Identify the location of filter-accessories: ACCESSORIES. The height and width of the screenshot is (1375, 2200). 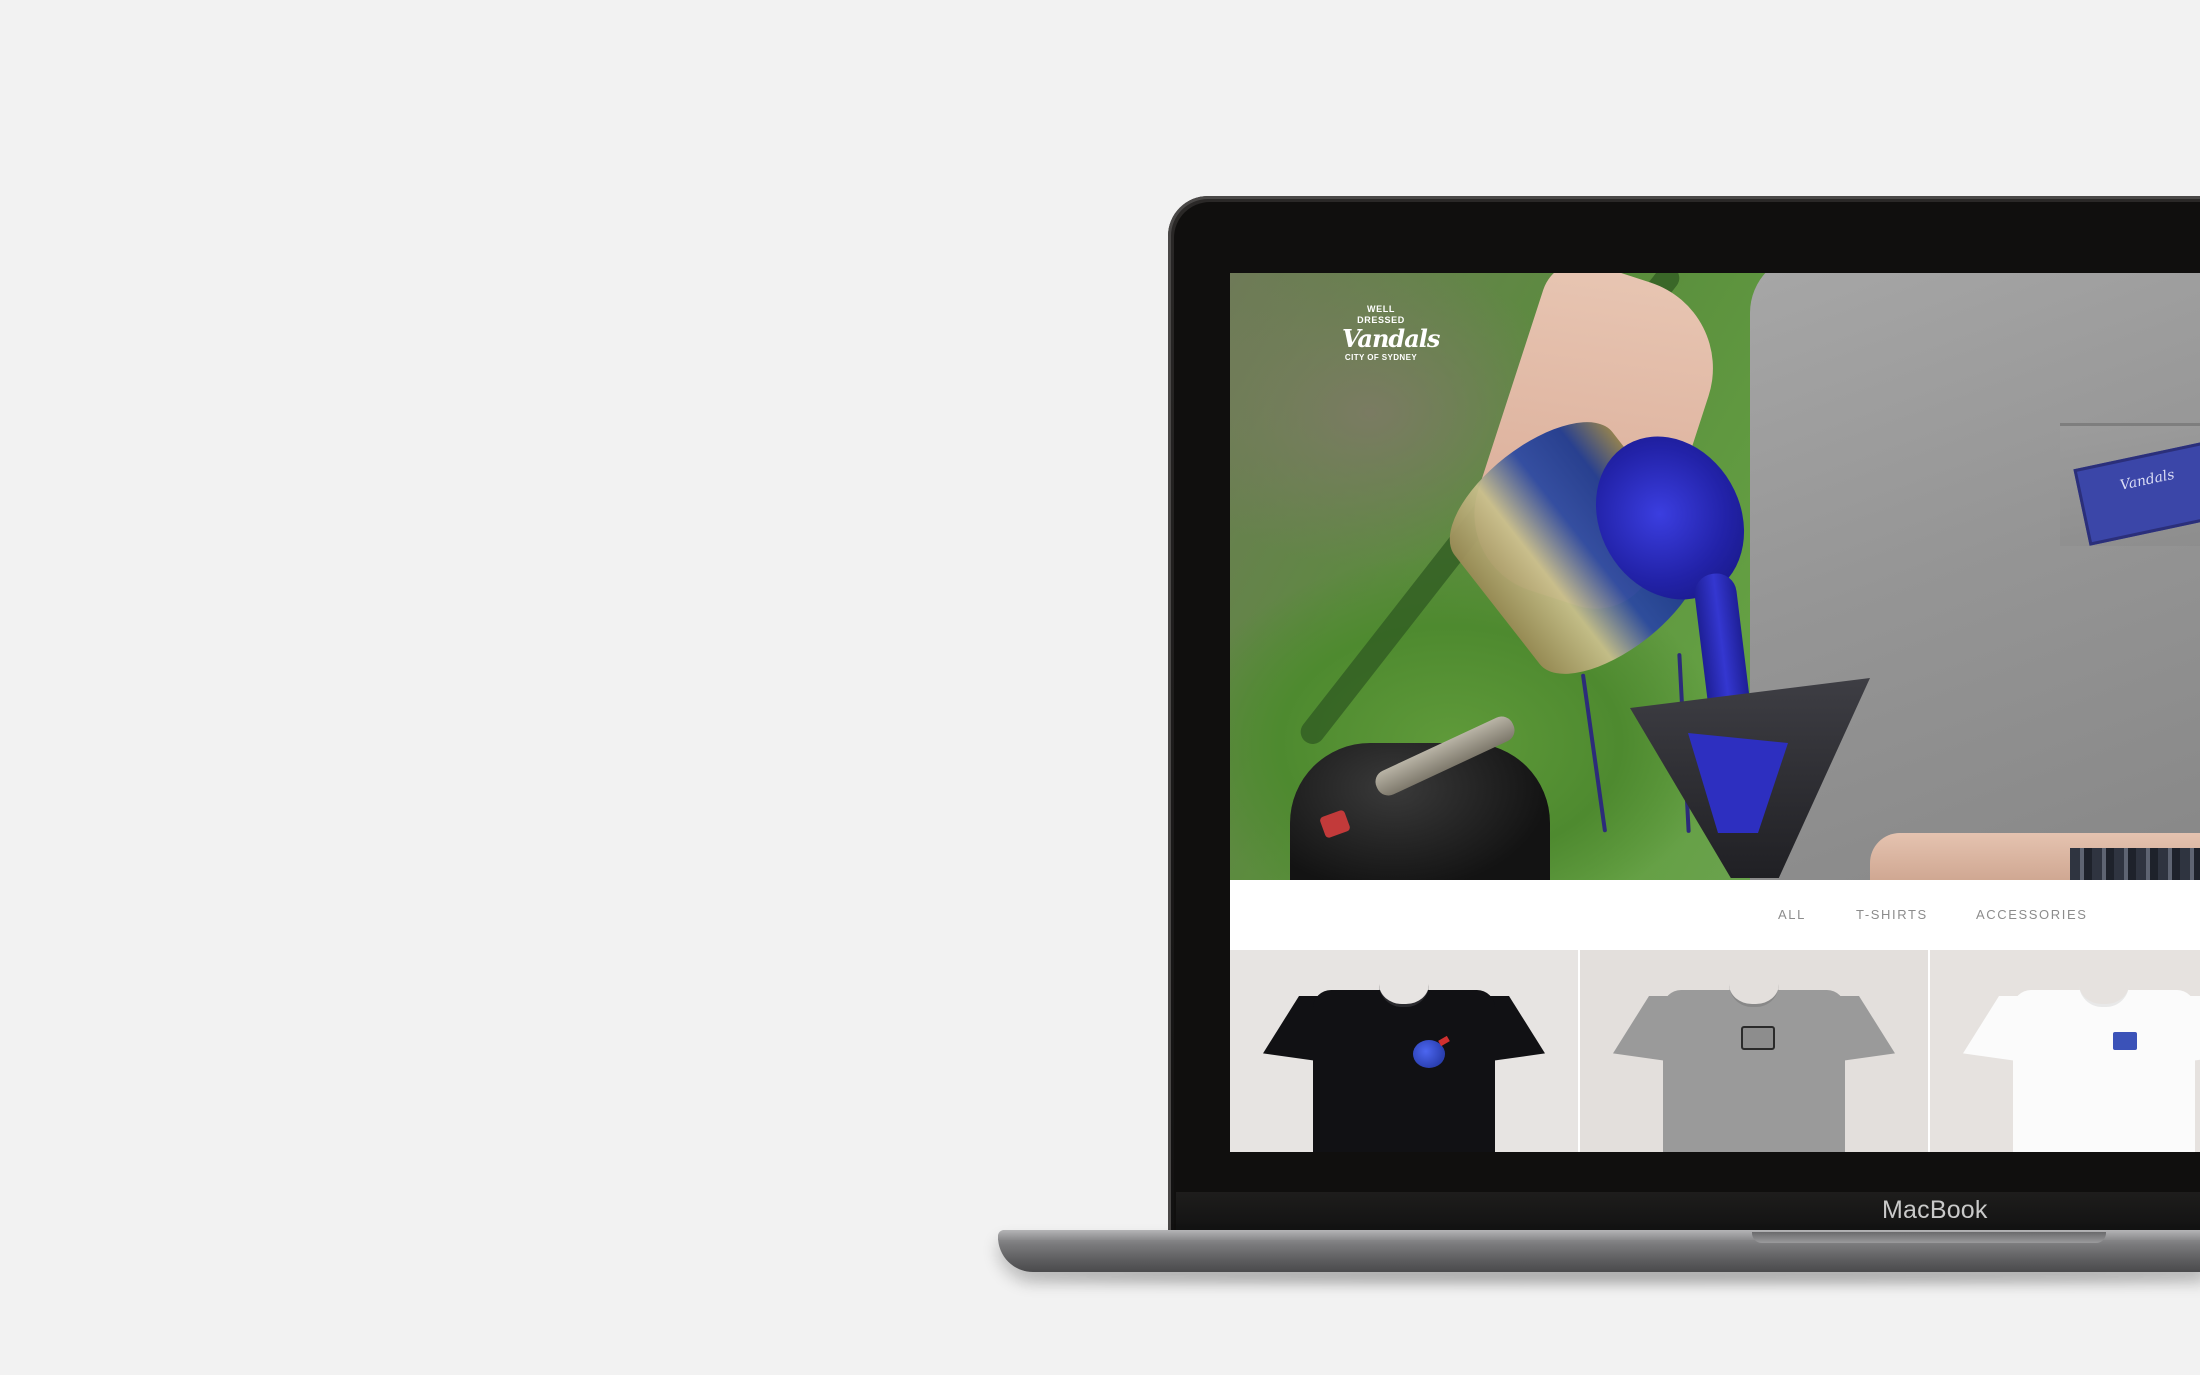
(2032, 914).